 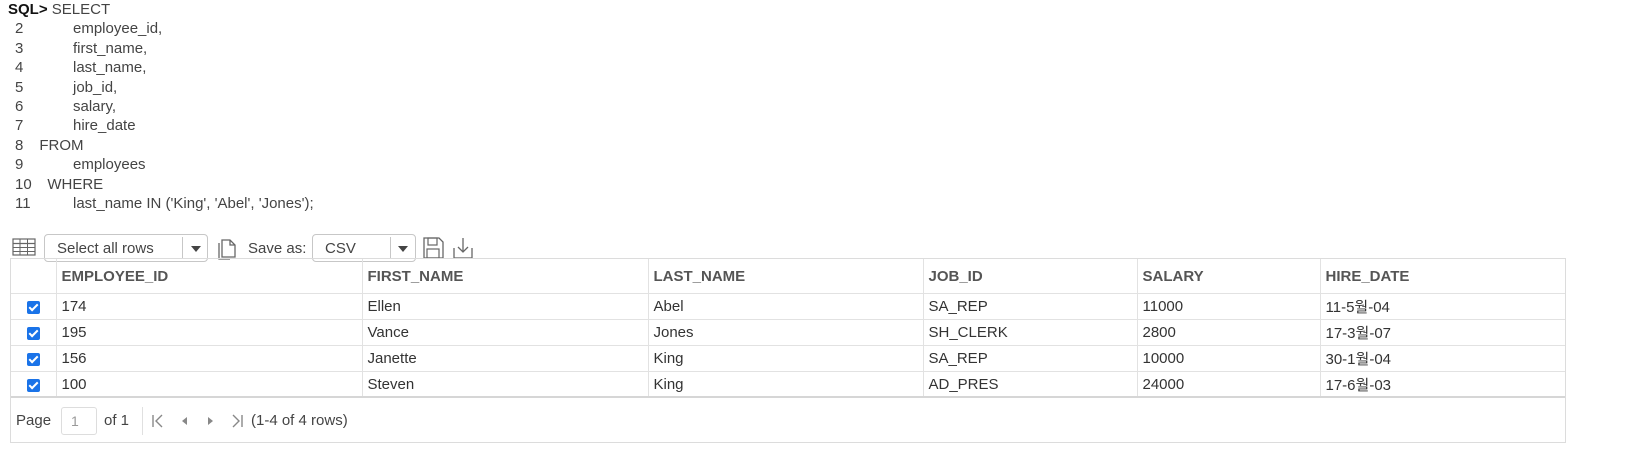 What do you see at coordinates (1442, 276) in the screenshot?
I see `column-header: HIRE_DATE` at bounding box center [1442, 276].